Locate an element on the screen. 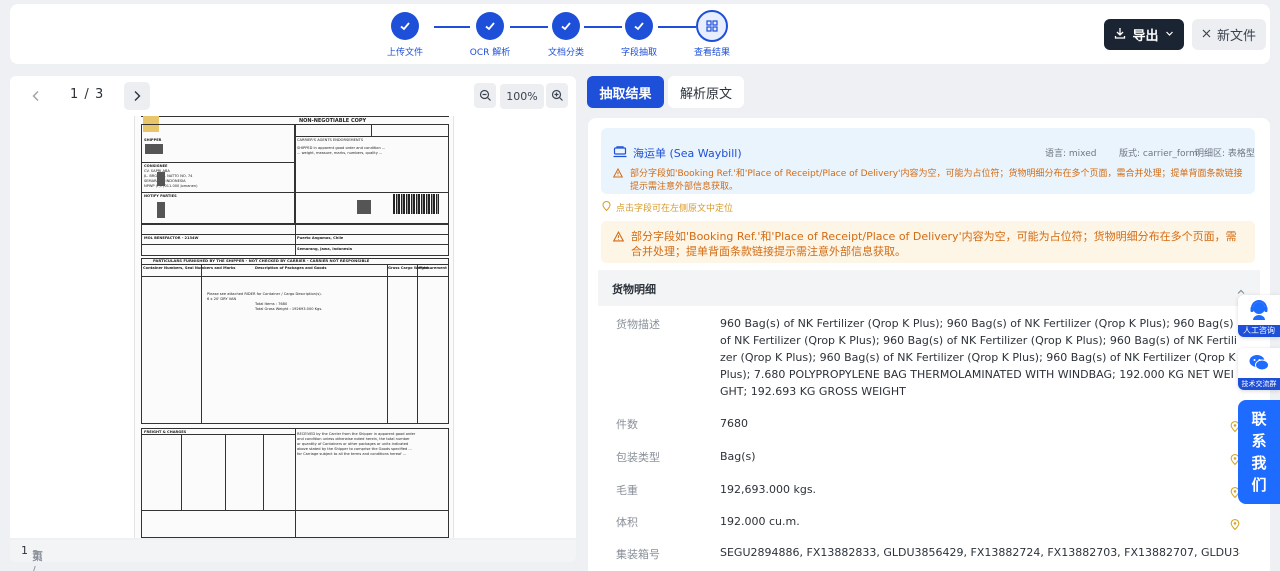 This screenshot has height=571, width=1280. step-label: OCR 解析 is located at coordinates (490, 53).